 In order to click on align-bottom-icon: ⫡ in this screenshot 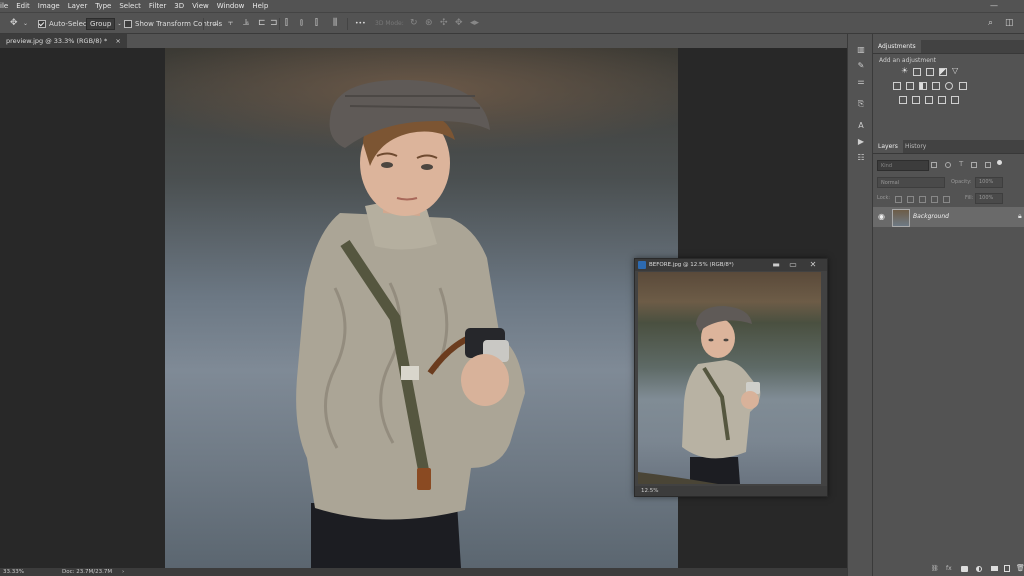, I will do `click(246, 23)`.